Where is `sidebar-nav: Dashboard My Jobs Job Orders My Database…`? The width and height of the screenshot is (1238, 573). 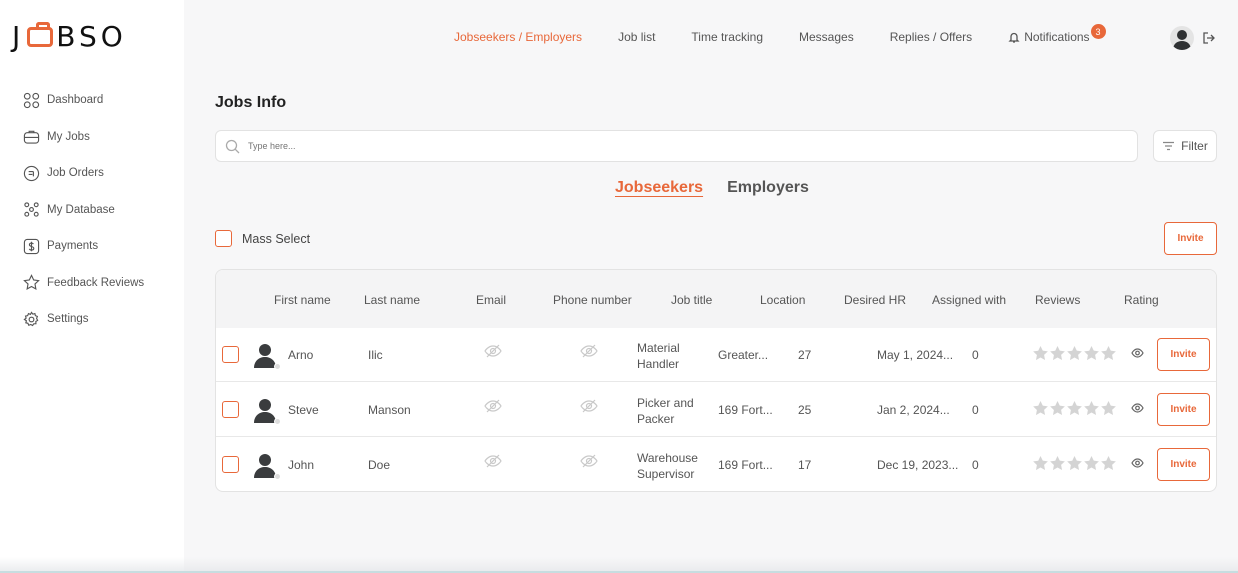
sidebar-nav: Dashboard My Jobs Job Orders My Database… is located at coordinates (83, 210).